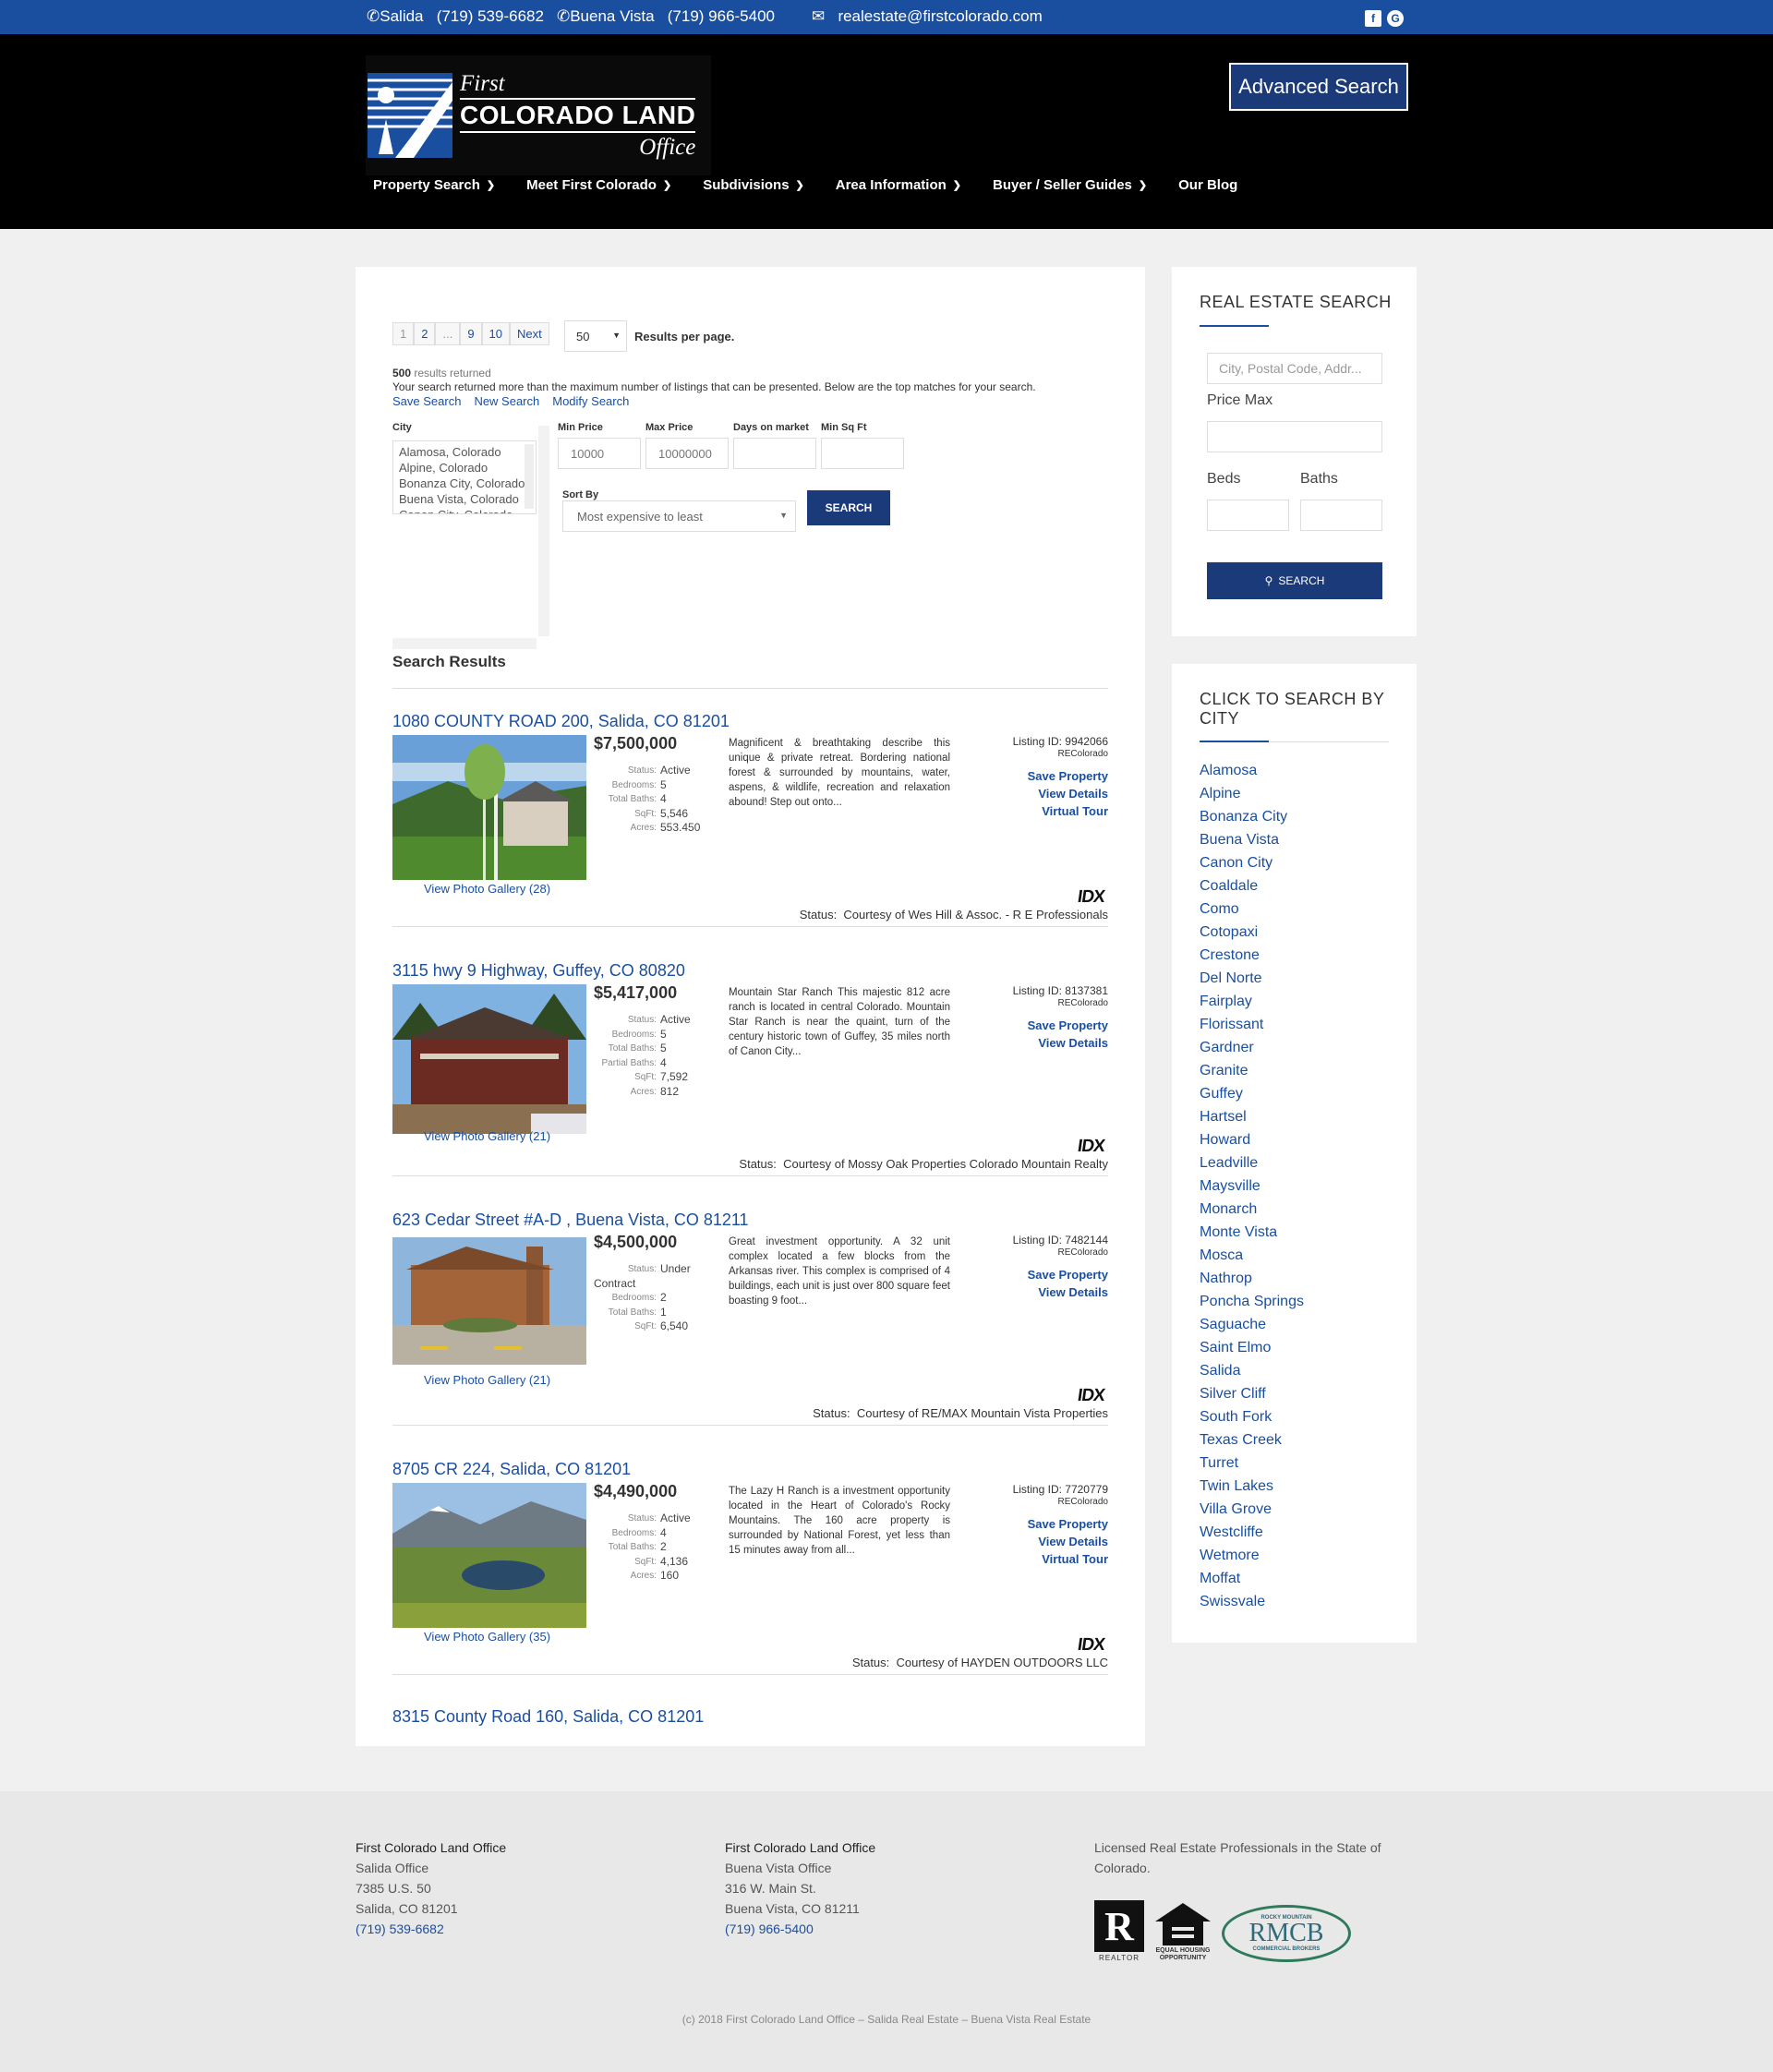  I want to click on min-price-input: 10000, so click(599, 453).